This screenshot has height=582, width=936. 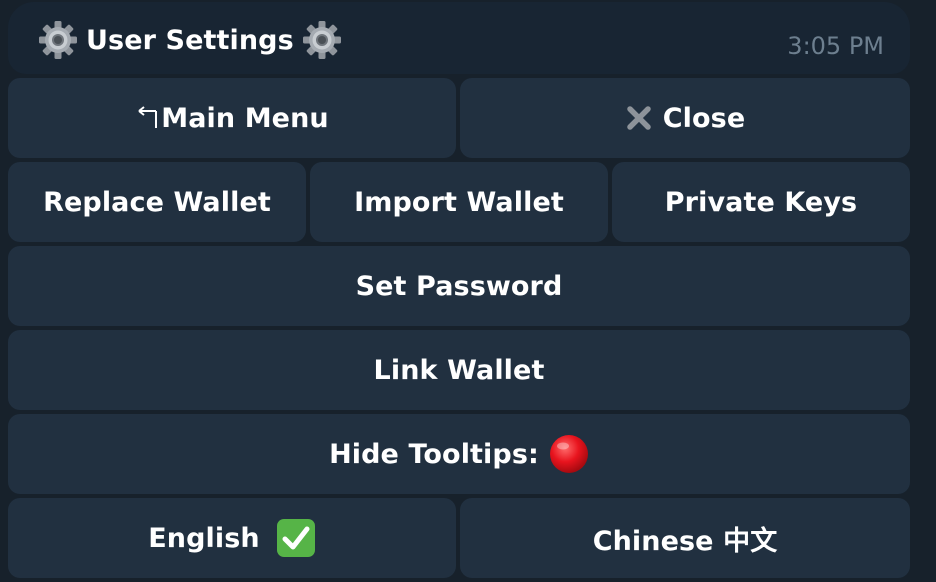 What do you see at coordinates (639, 118) in the screenshot?
I see `close-x-icon` at bounding box center [639, 118].